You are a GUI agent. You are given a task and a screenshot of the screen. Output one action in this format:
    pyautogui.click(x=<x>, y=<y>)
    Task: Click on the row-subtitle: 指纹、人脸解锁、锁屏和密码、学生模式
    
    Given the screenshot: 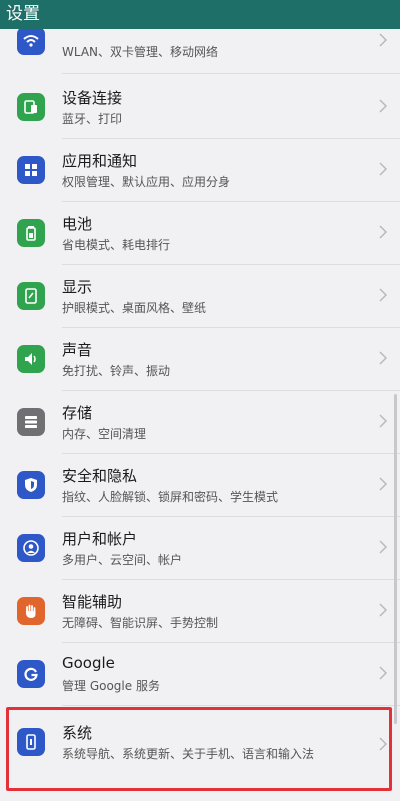 What is the action you would take?
    pyautogui.click(x=170, y=497)
    